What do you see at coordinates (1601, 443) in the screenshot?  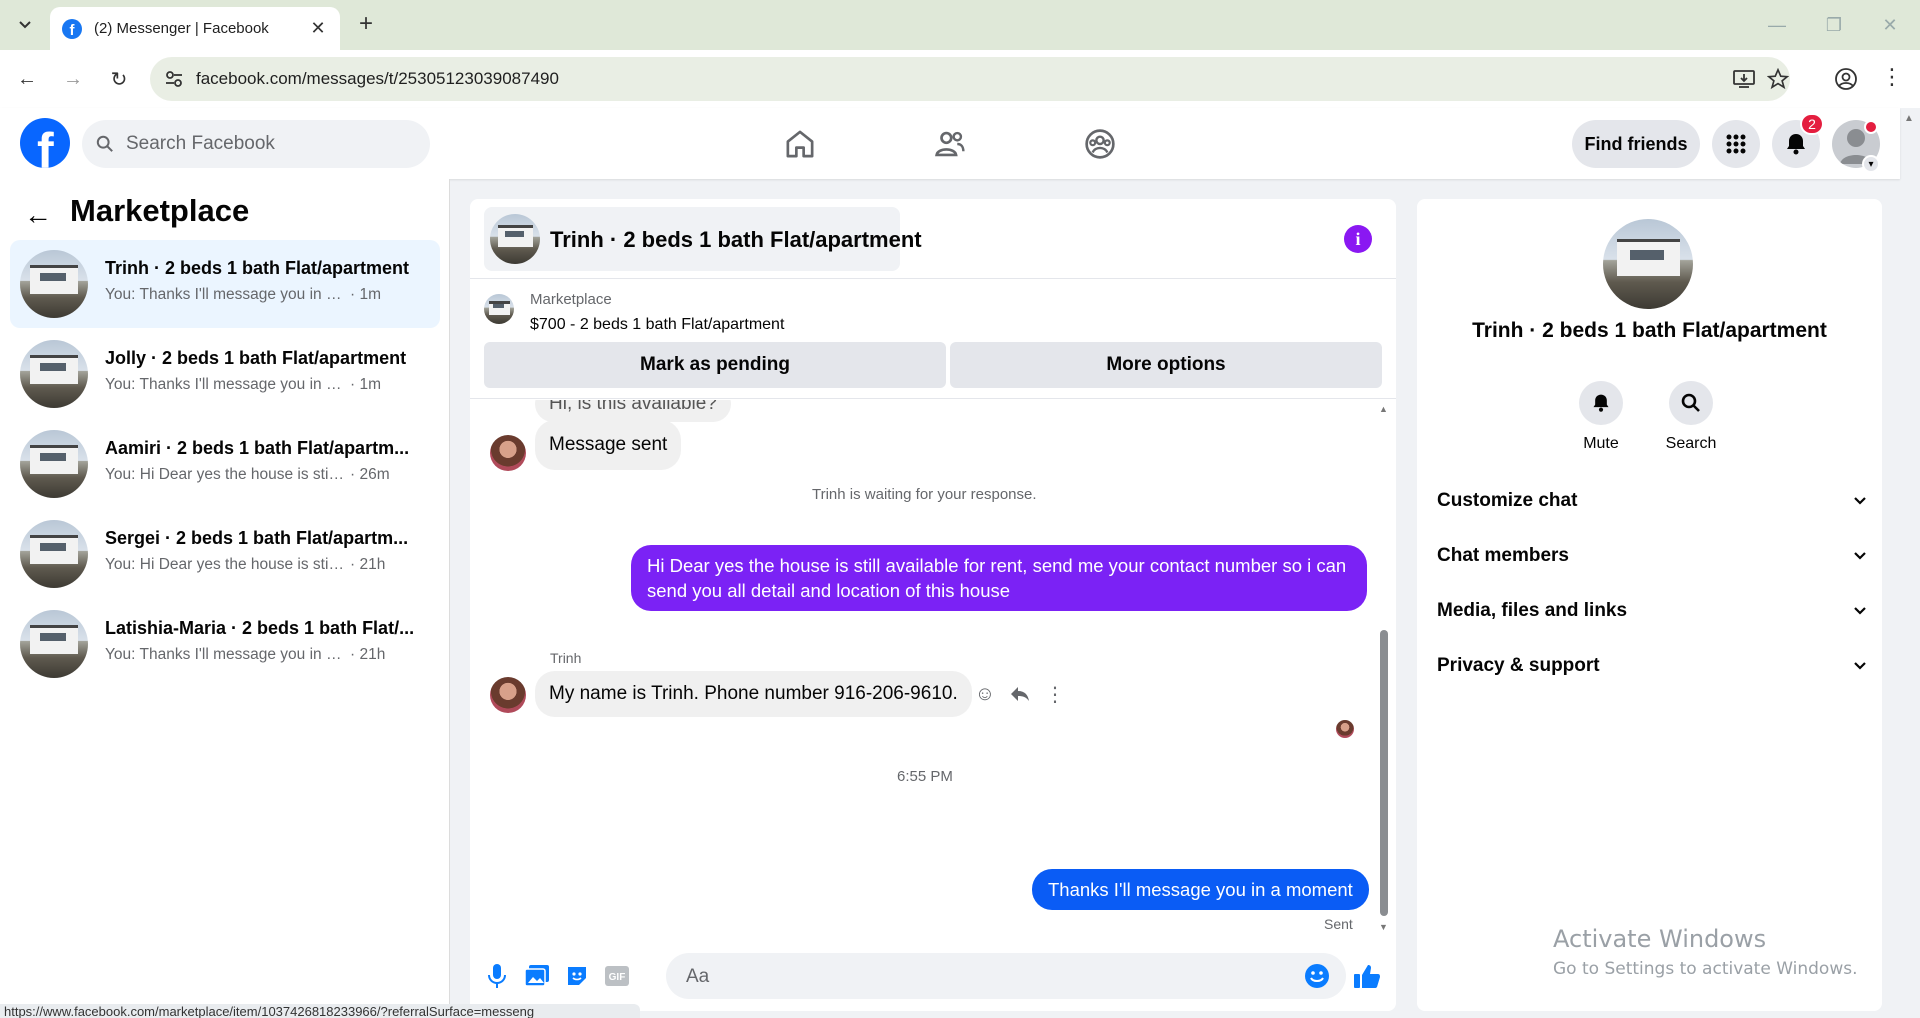 I see `mute-label: Mute` at bounding box center [1601, 443].